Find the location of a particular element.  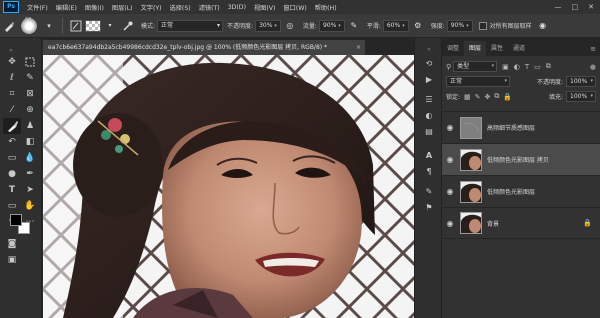

brush-size-preview: 60 is located at coordinates (29, 25).